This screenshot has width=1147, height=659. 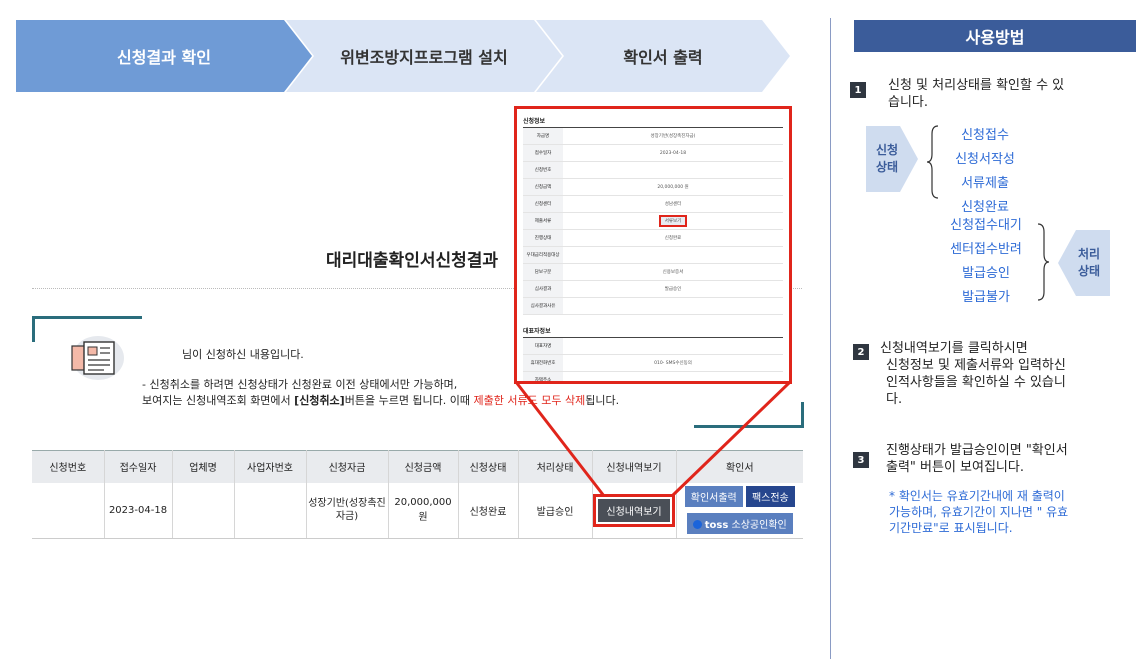 What do you see at coordinates (68, 466) in the screenshot?
I see `col-header: 신청번호` at bounding box center [68, 466].